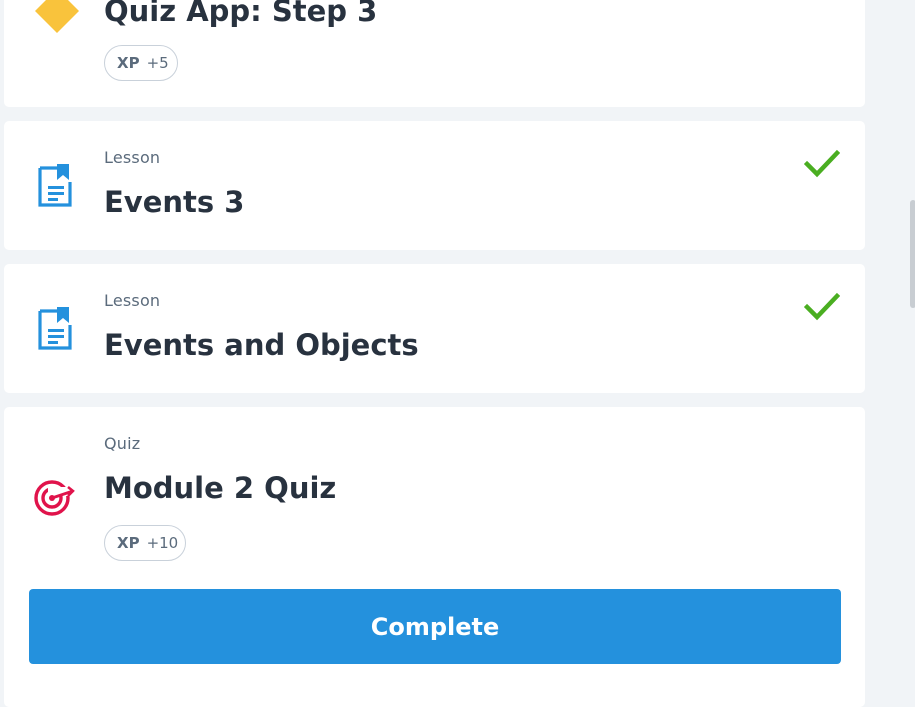  I want to click on xp-value: +5, so click(157, 63).